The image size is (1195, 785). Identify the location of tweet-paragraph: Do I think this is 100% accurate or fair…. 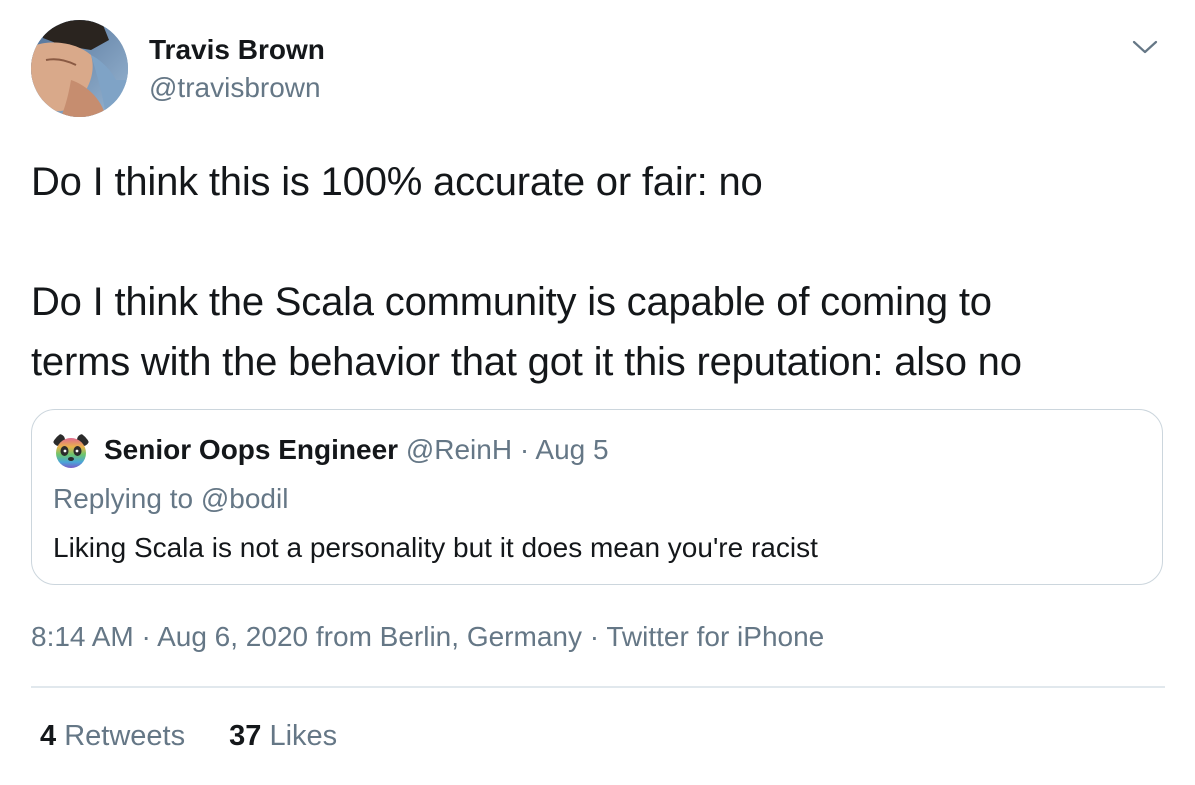
(397, 182).